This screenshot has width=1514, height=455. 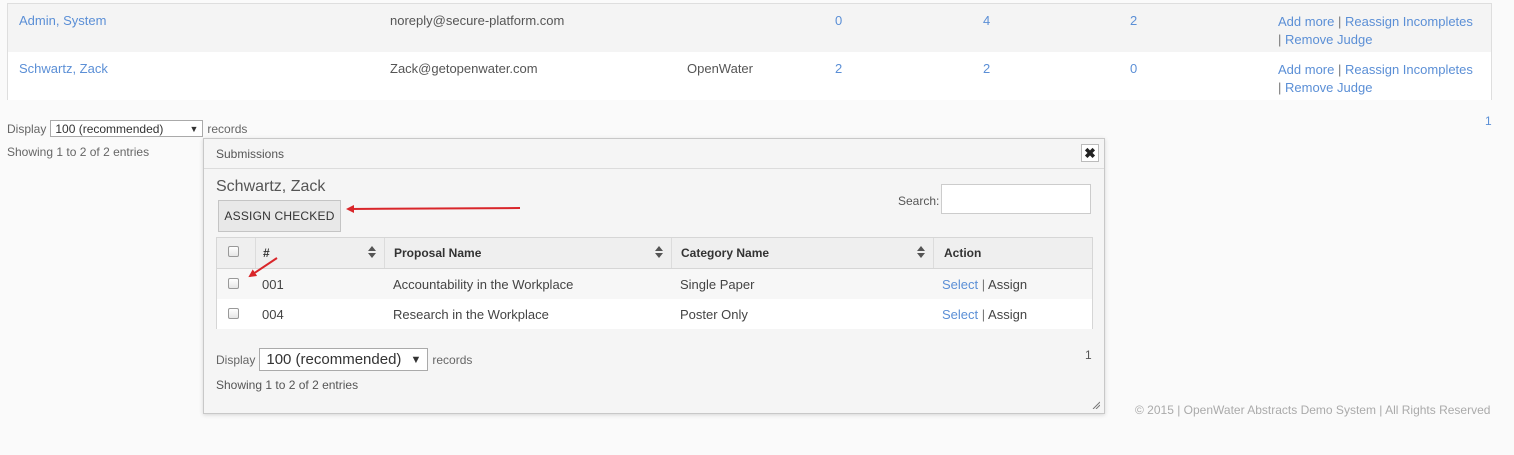 What do you see at coordinates (233, 251) in the screenshot?
I see `select-all-checkbox` at bounding box center [233, 251].